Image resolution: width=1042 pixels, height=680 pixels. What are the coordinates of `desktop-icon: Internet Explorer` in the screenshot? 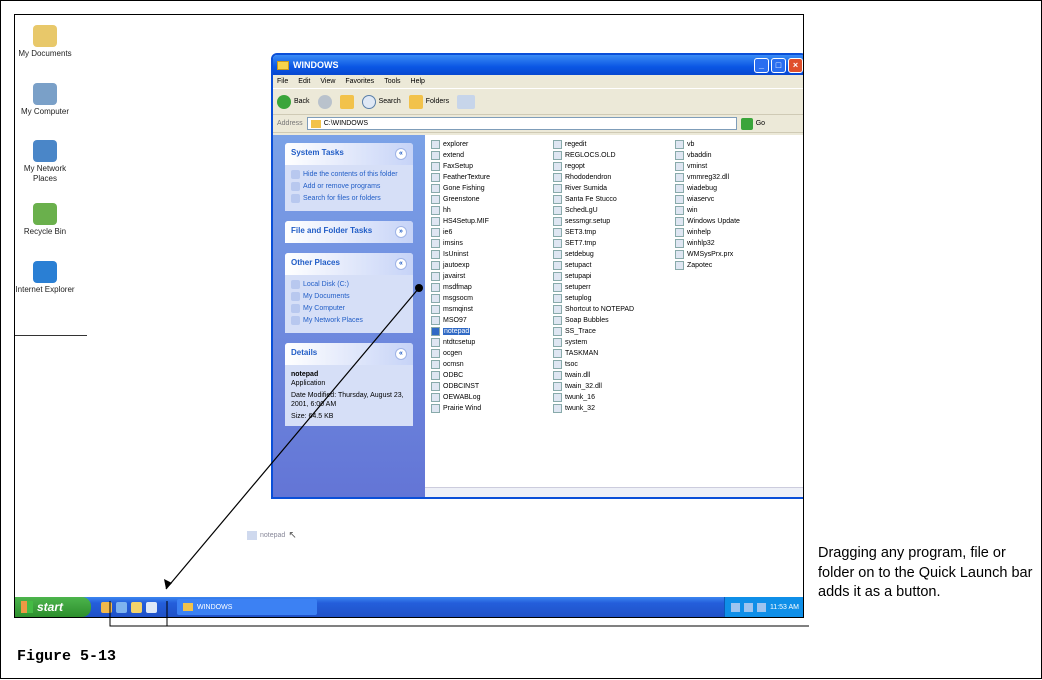 It's located at (45, 278).